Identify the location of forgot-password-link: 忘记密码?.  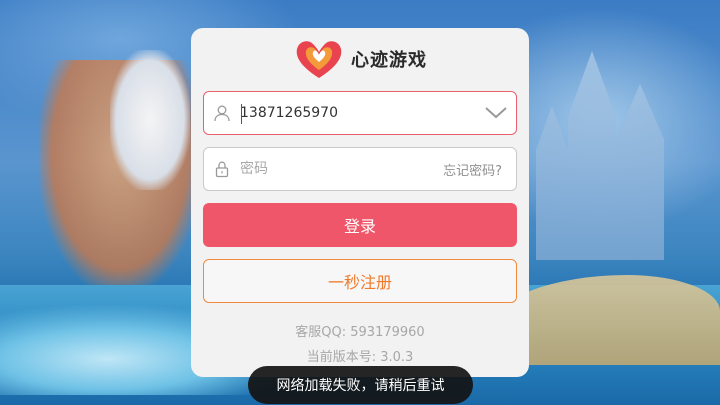
(479, 169).